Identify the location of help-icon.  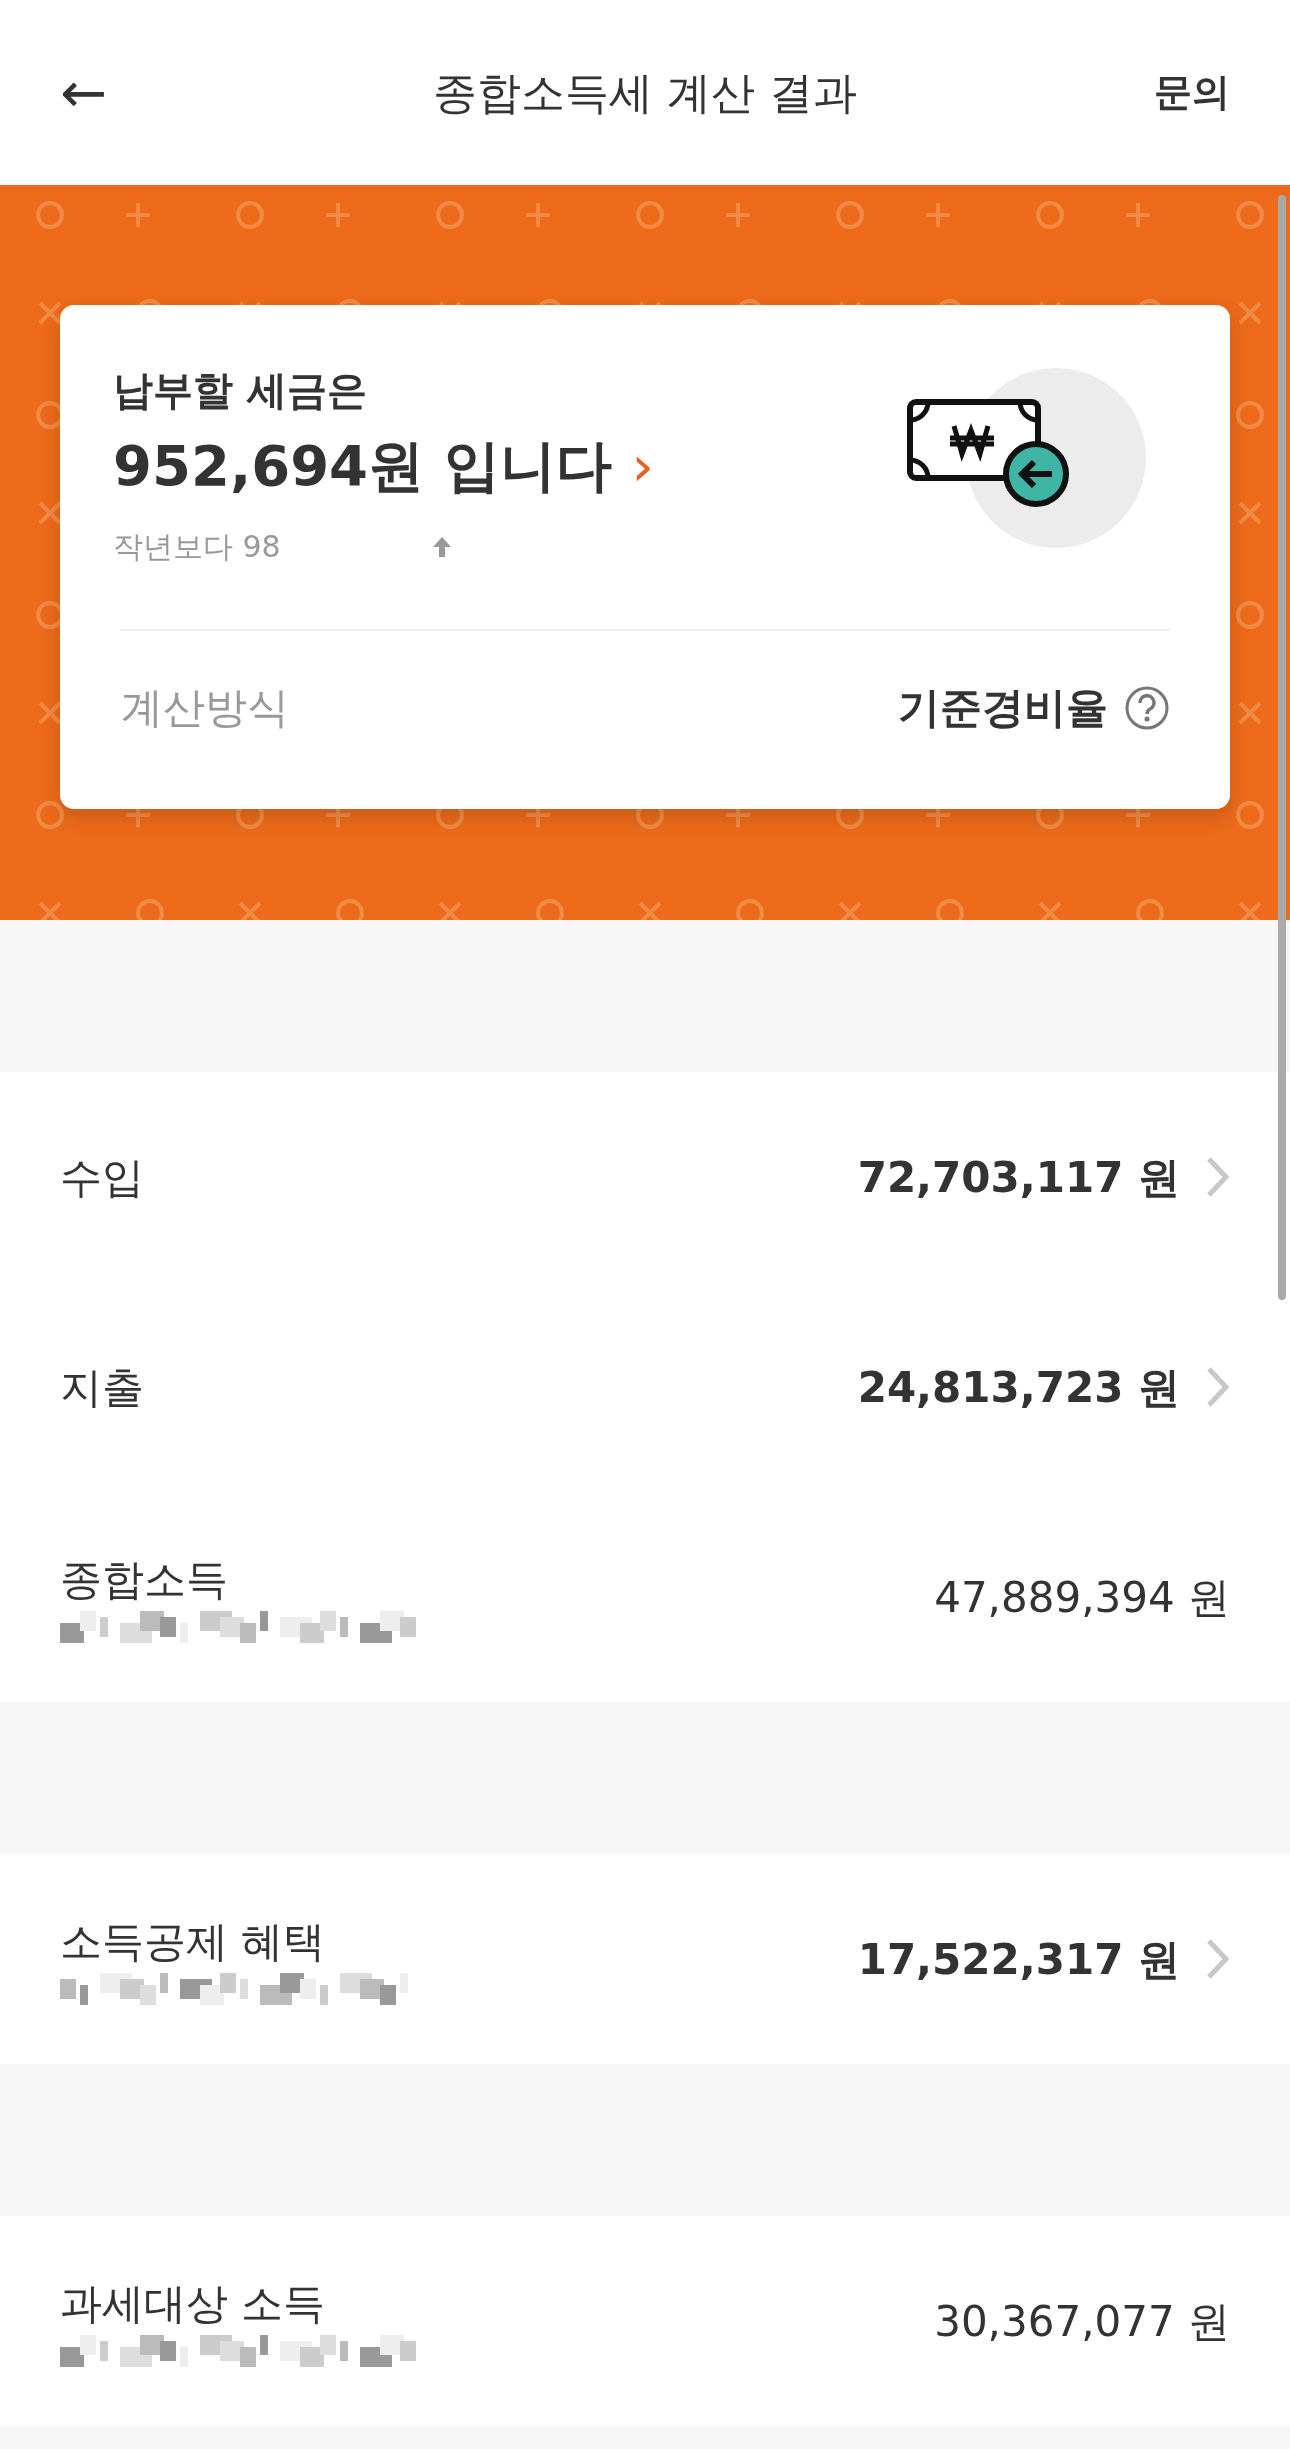
(1147, 707).